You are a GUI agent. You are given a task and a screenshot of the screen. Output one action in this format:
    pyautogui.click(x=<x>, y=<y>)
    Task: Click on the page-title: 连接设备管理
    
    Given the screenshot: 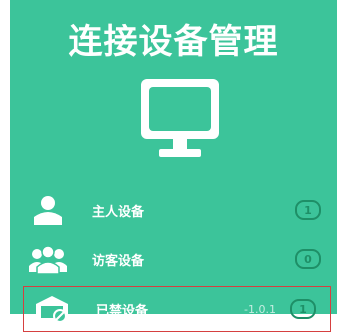 What is the action you would take?
    pyautogui.click(x=173, y=42)
    